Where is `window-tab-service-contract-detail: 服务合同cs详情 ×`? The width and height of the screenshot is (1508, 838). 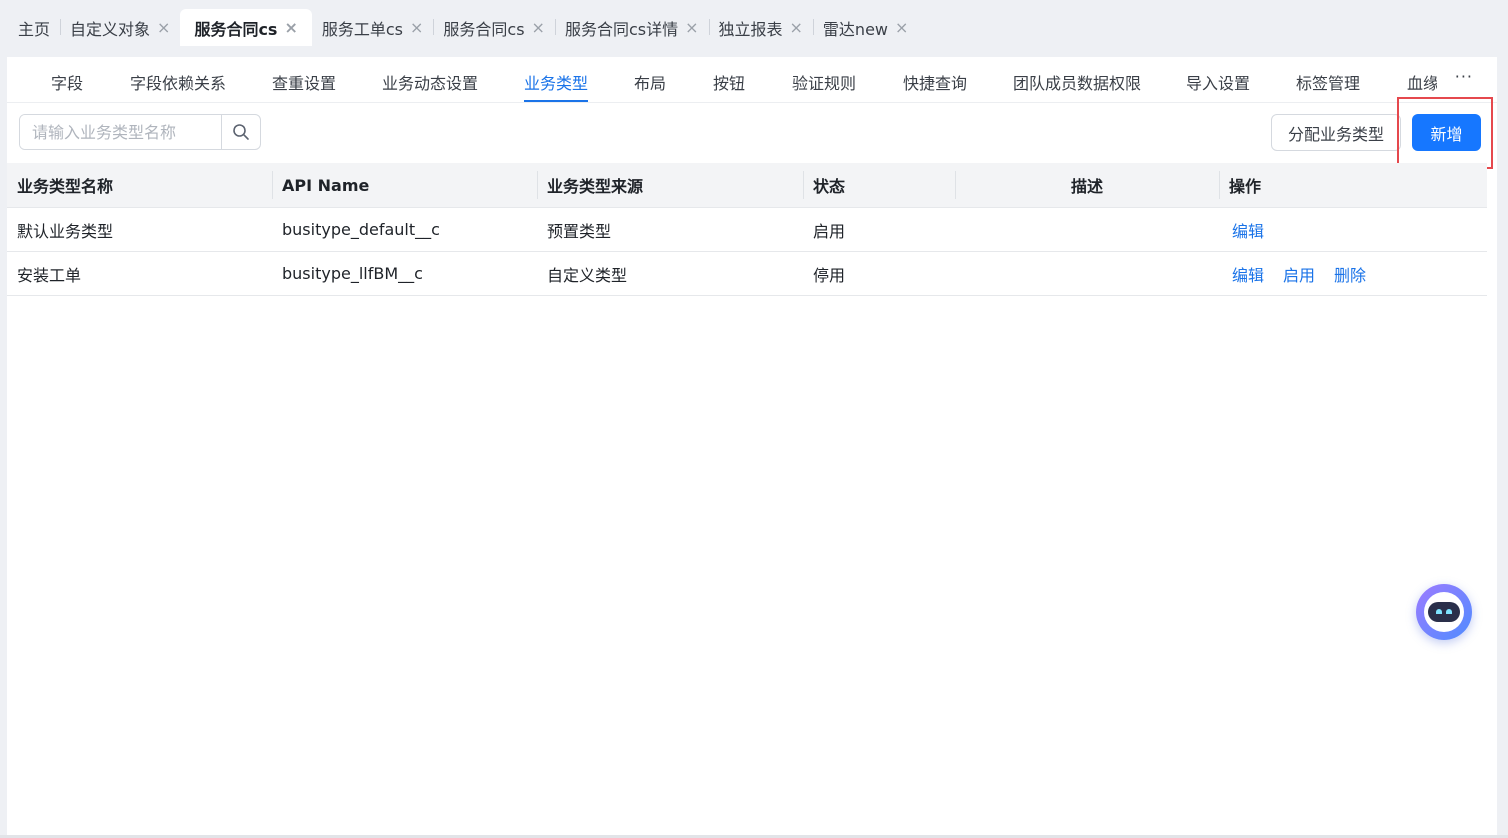
window-tab-service-contract-detail: 服务合同cs详情 × is located at coordinates (631, 27).